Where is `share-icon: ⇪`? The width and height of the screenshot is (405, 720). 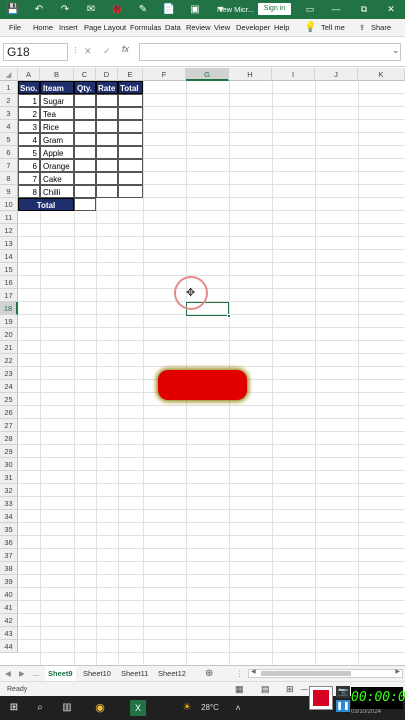 share-icon: ⇪ is located at coordinates (362, 28).